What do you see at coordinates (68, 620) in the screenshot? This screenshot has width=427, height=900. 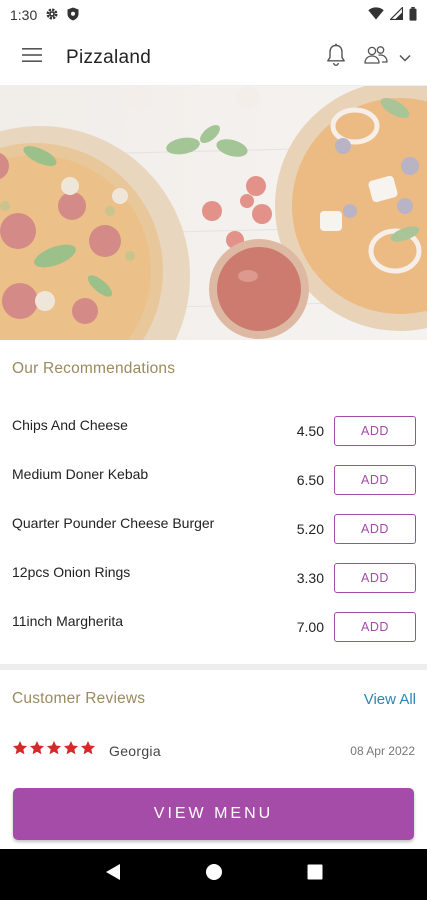 I see `item-name: 11inch Margherita` at bounding box center [68, 620].